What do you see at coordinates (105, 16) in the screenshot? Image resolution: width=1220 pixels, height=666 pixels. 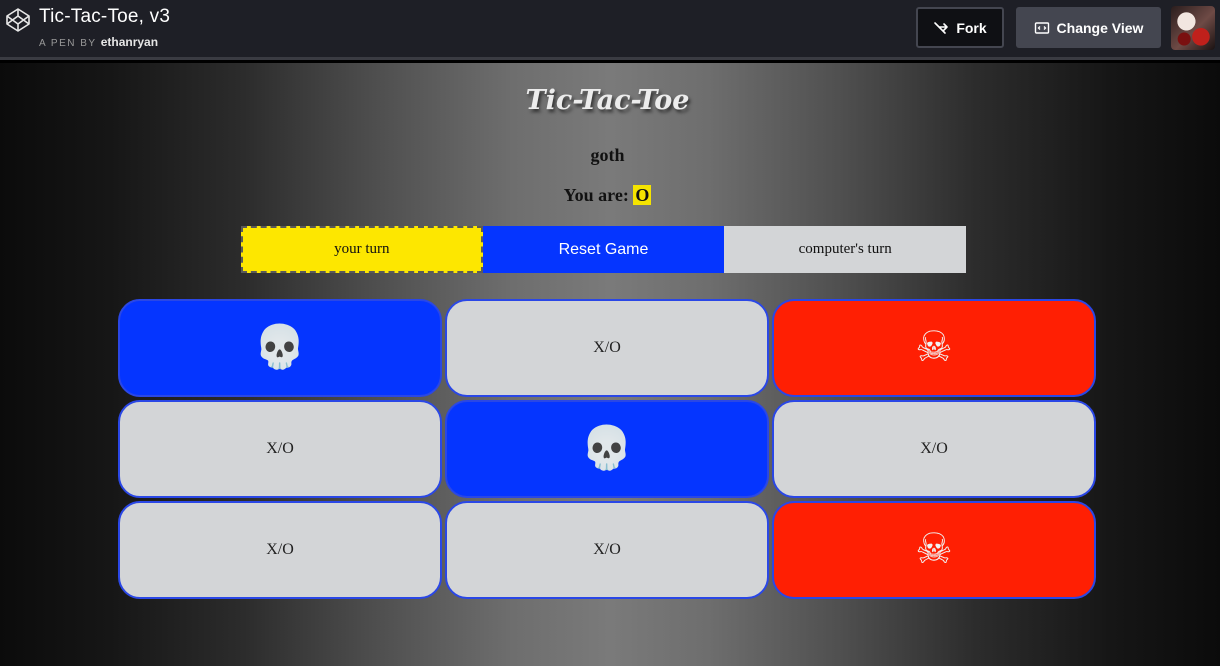 I see `pen-title: Tic-Tac-Toe, v3` at bounding box center [105, 16].